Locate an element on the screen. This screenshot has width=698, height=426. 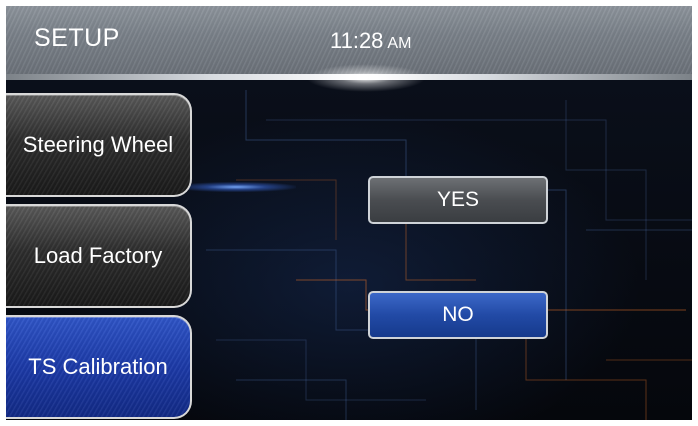
sidebar-item-load-factory: Load Factory is located at coordinates (99, 256).